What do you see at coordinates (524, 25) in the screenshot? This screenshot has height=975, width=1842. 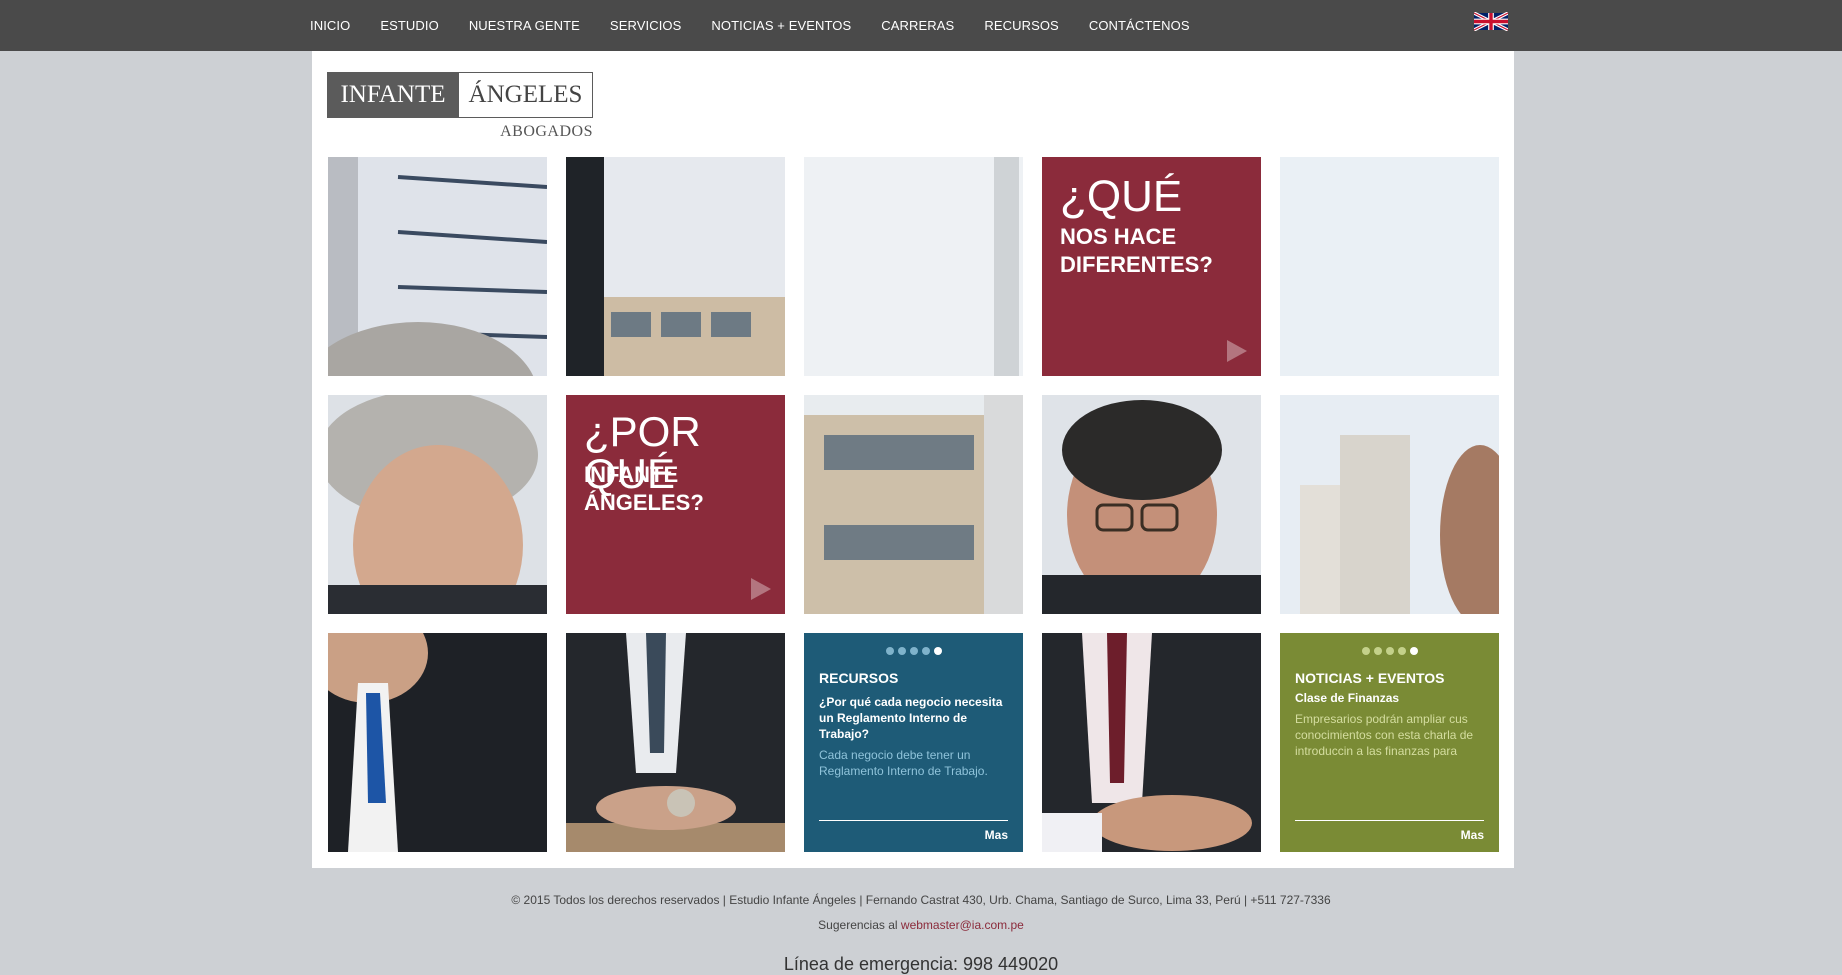 I see `nav-nuestra-gente: NUESTRA GENTE` at bounding box center [524, 25].